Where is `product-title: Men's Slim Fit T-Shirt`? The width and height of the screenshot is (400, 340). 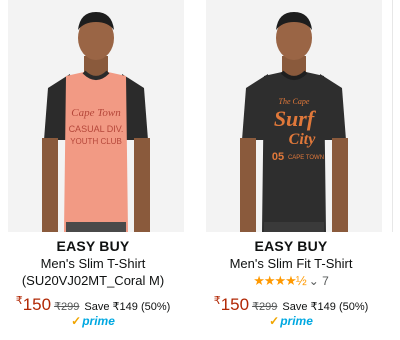 product-title: Men's Slim Fit T-Shirt is located at coordinates (291, 263).